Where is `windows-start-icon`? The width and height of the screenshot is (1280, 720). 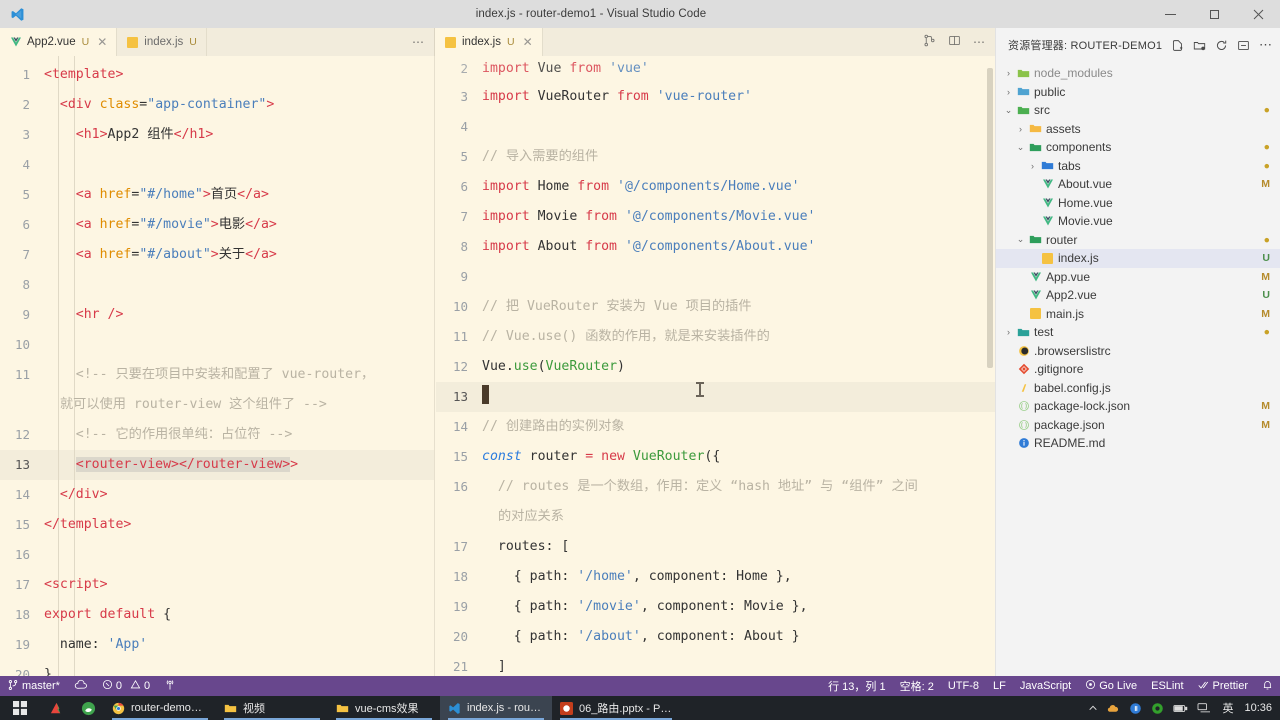
windows-start-icon is located at coordinates (20, 708).